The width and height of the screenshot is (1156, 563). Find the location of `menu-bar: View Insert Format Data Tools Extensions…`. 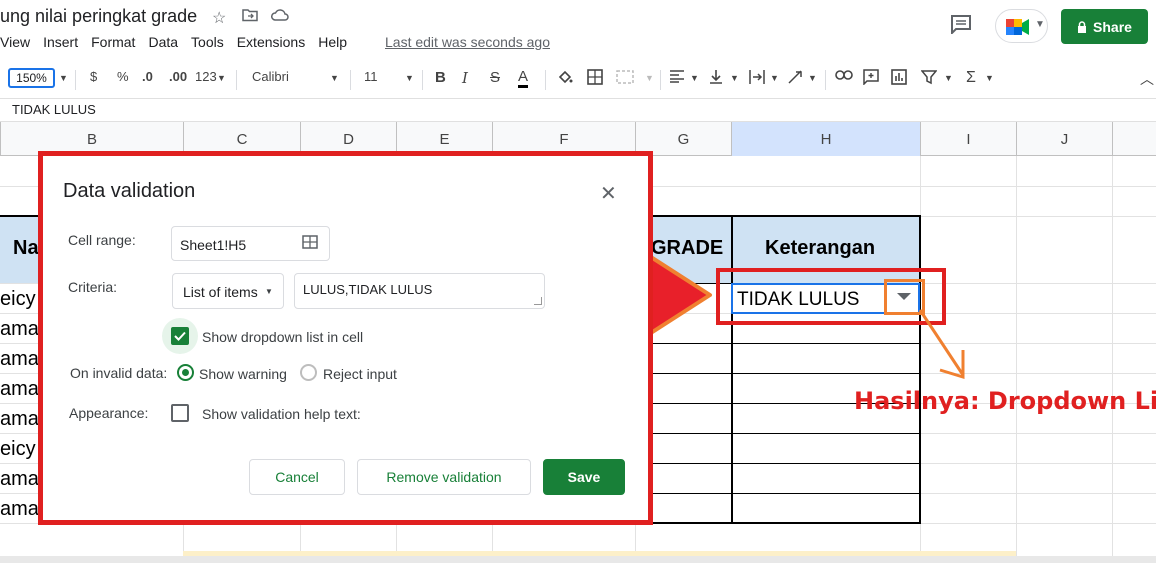

menu-bar: View Insert Format Data Tools Extensions… is located at coordinates (180, 43).